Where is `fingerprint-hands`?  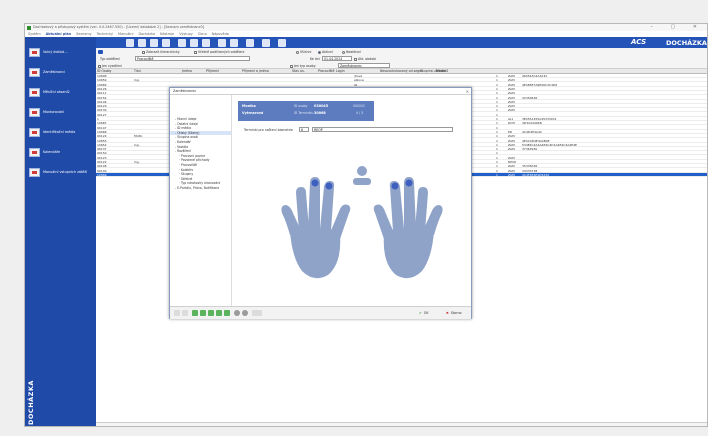 fingerprint-hands is located at coordinates (362, 222).